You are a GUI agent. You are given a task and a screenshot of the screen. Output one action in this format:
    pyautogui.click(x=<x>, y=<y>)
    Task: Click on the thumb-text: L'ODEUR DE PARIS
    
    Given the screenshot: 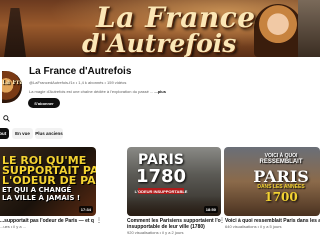 What is the action you would take?
    pyautogui.click(x=49, y=180)
    